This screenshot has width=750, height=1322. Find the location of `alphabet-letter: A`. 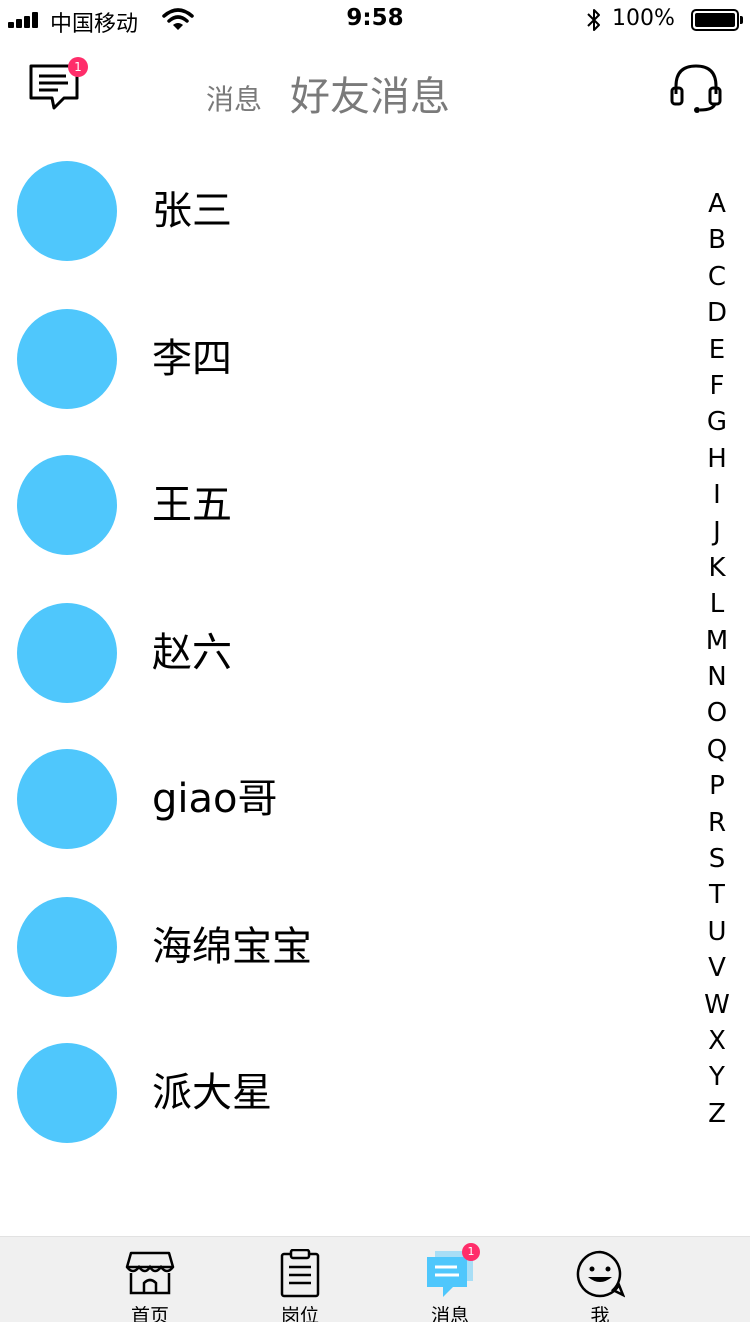

alphabet-letter: A is located at coordinates (717, 204).